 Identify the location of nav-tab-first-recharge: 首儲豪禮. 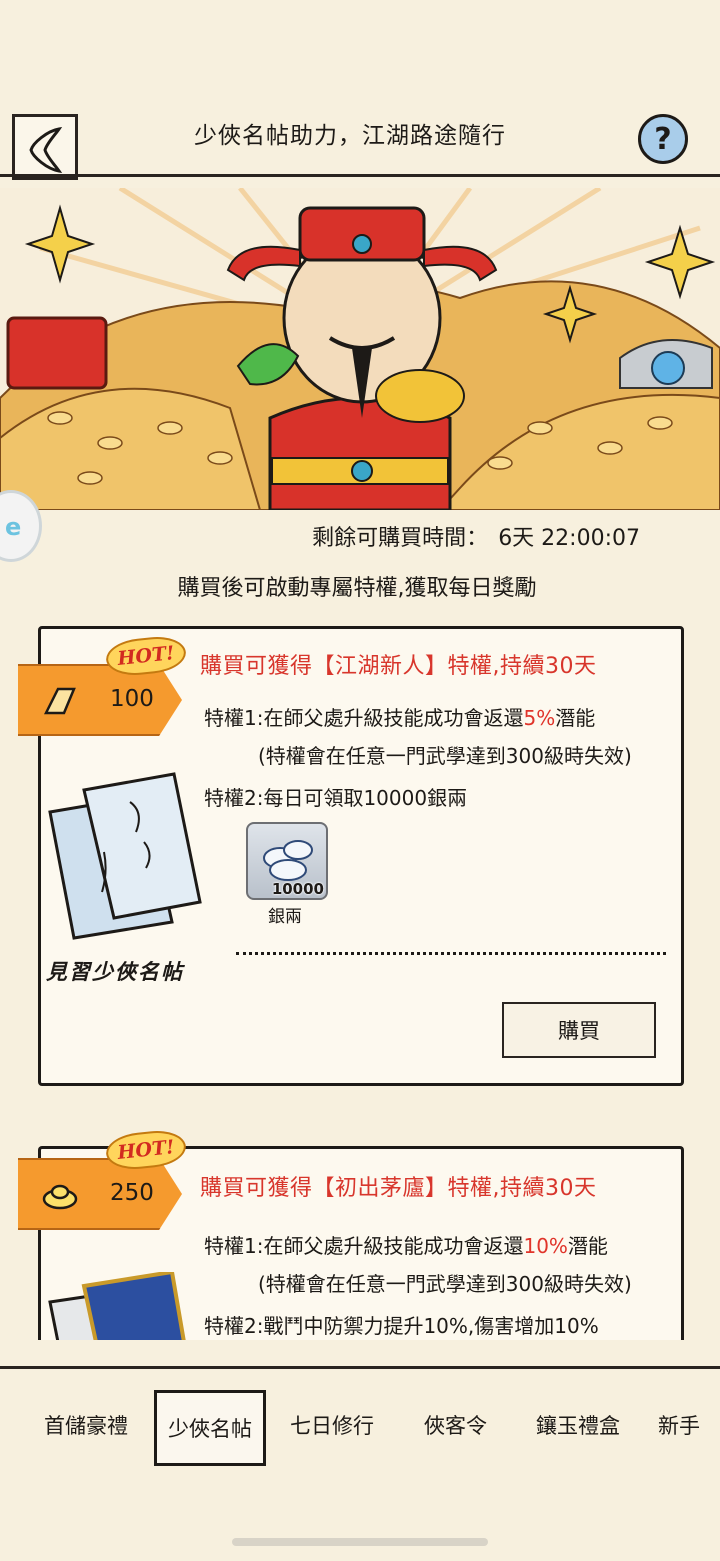
(86, 1425).